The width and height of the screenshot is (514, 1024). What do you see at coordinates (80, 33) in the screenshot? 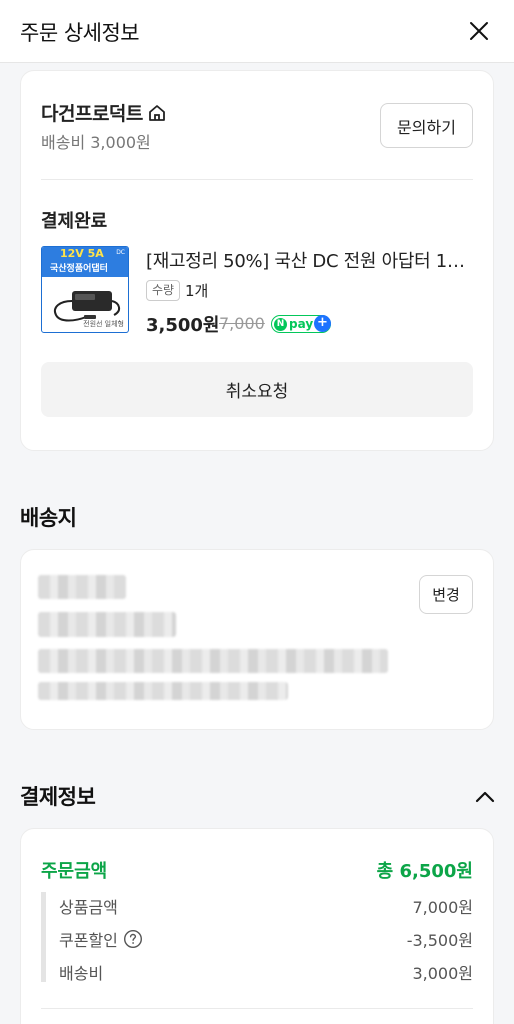
I see `page-title: 주문 상세정보` at bounding box center [80, 33].